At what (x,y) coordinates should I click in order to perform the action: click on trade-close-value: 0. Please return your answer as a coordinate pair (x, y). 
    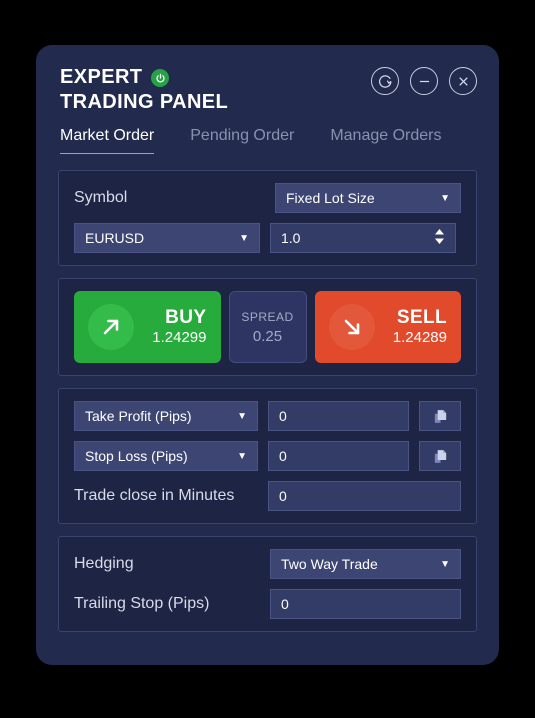
    Looking at the image, I should click on (283, 496).